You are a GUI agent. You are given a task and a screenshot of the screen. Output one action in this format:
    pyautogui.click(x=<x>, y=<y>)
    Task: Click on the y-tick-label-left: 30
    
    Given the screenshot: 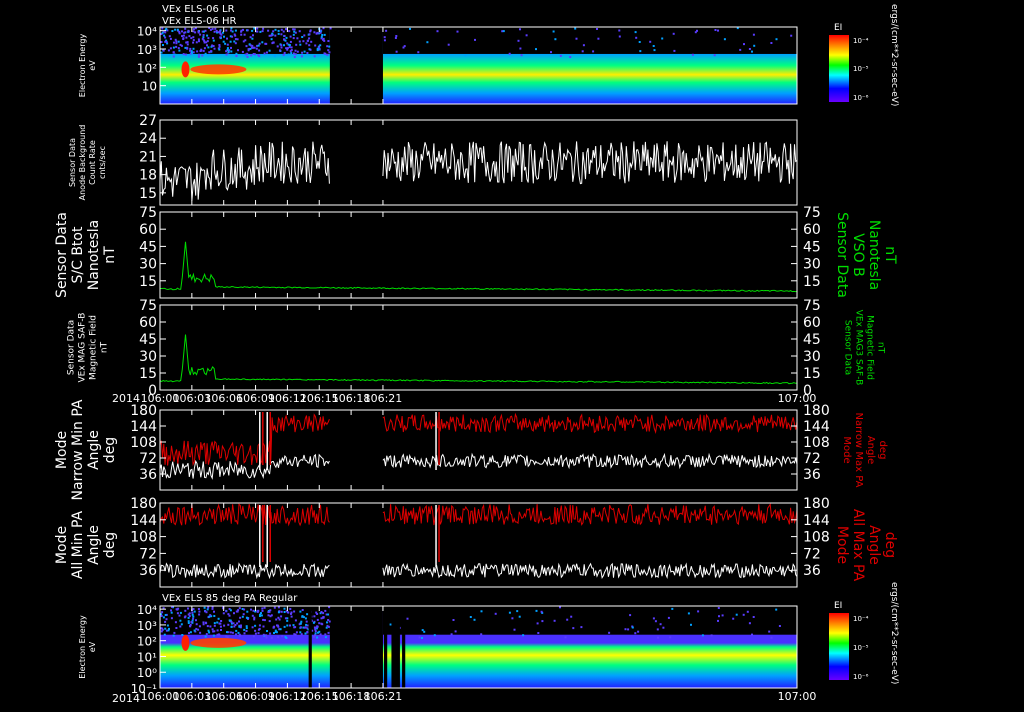 What is the action you would take?
    pyautogui.click(x=148, y=357)
    